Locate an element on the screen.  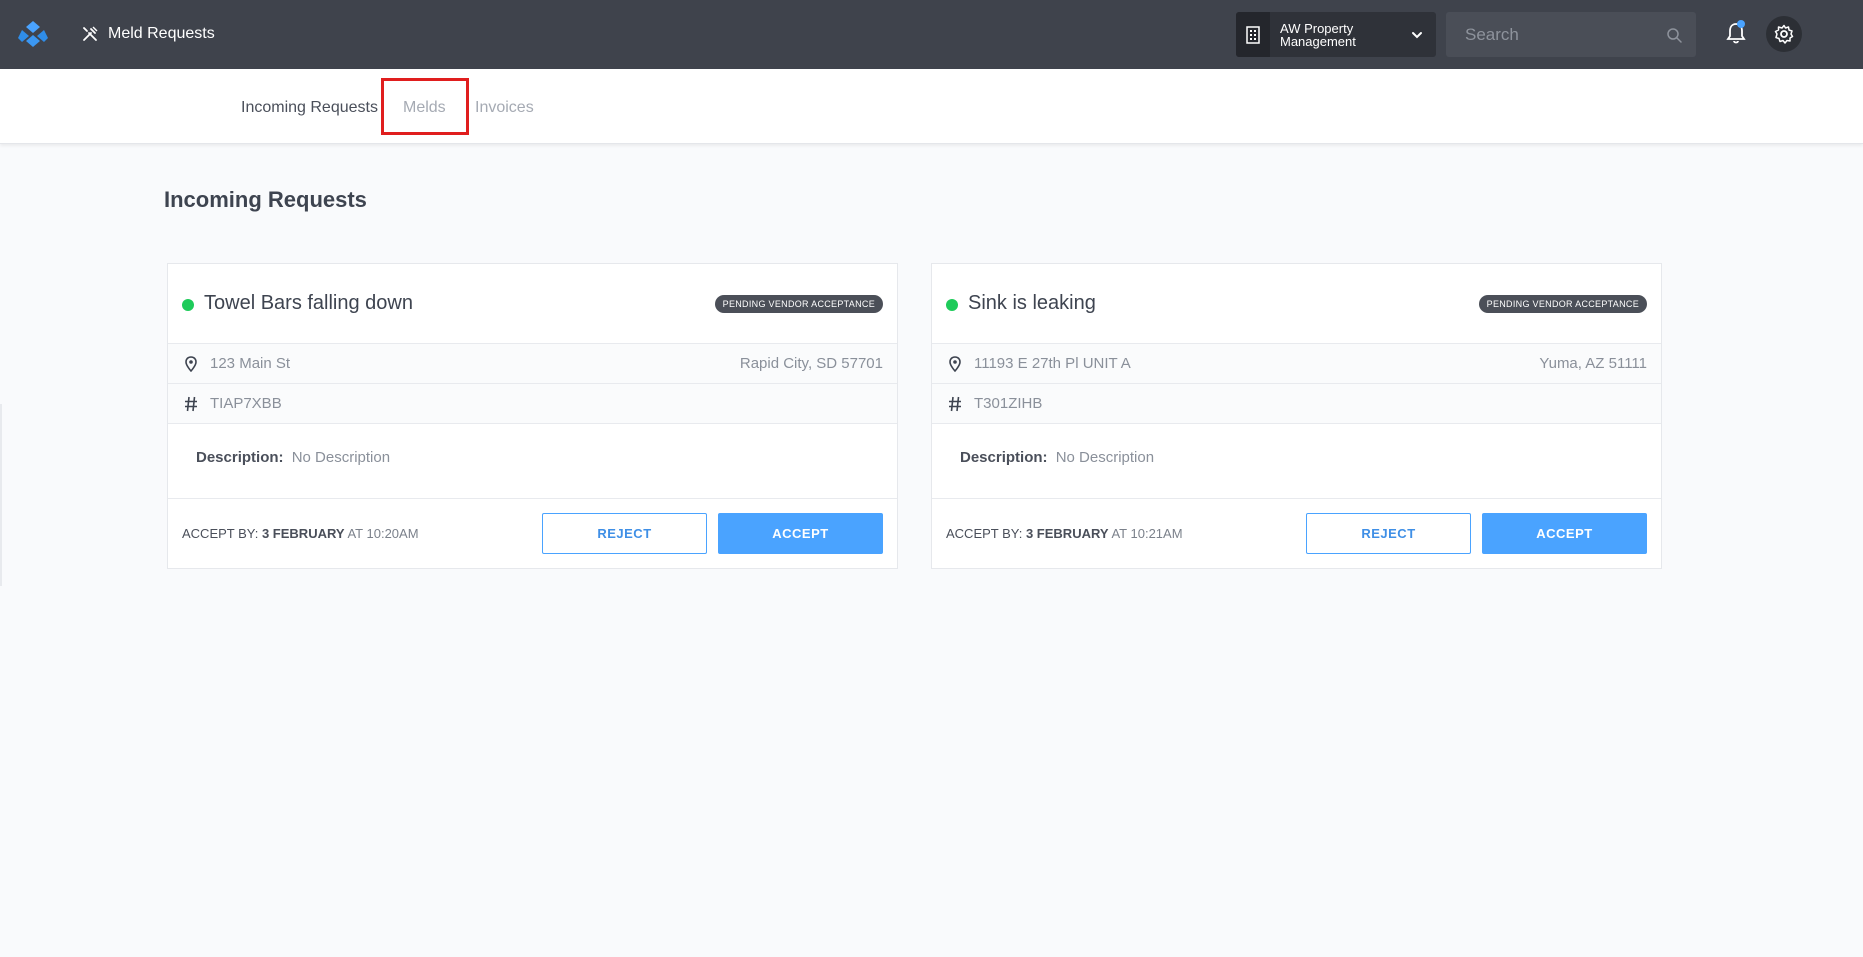
page-title: Incoming Requests is located at coordinates (265, 199).